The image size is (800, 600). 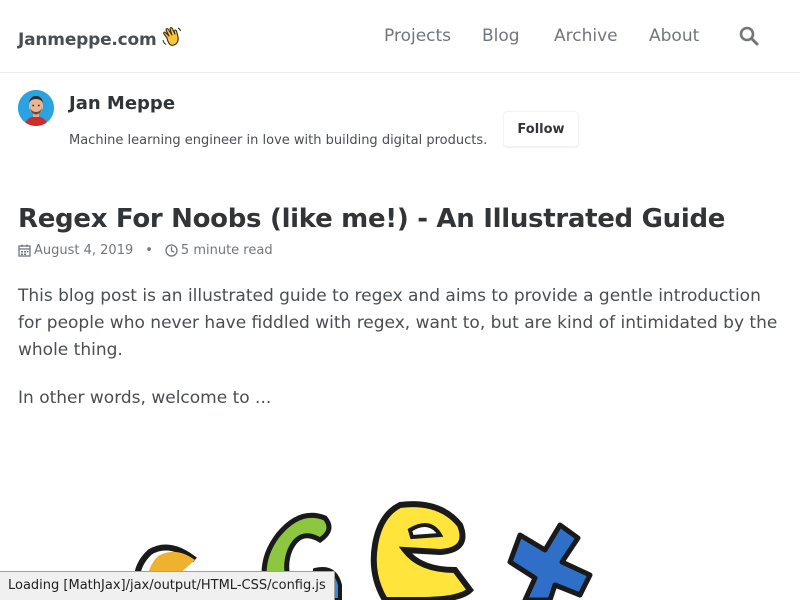 What do you see at coordinates (171, 36) in the screenshot?
I see `waving-hand-icon` at bounding box center [171, 36].